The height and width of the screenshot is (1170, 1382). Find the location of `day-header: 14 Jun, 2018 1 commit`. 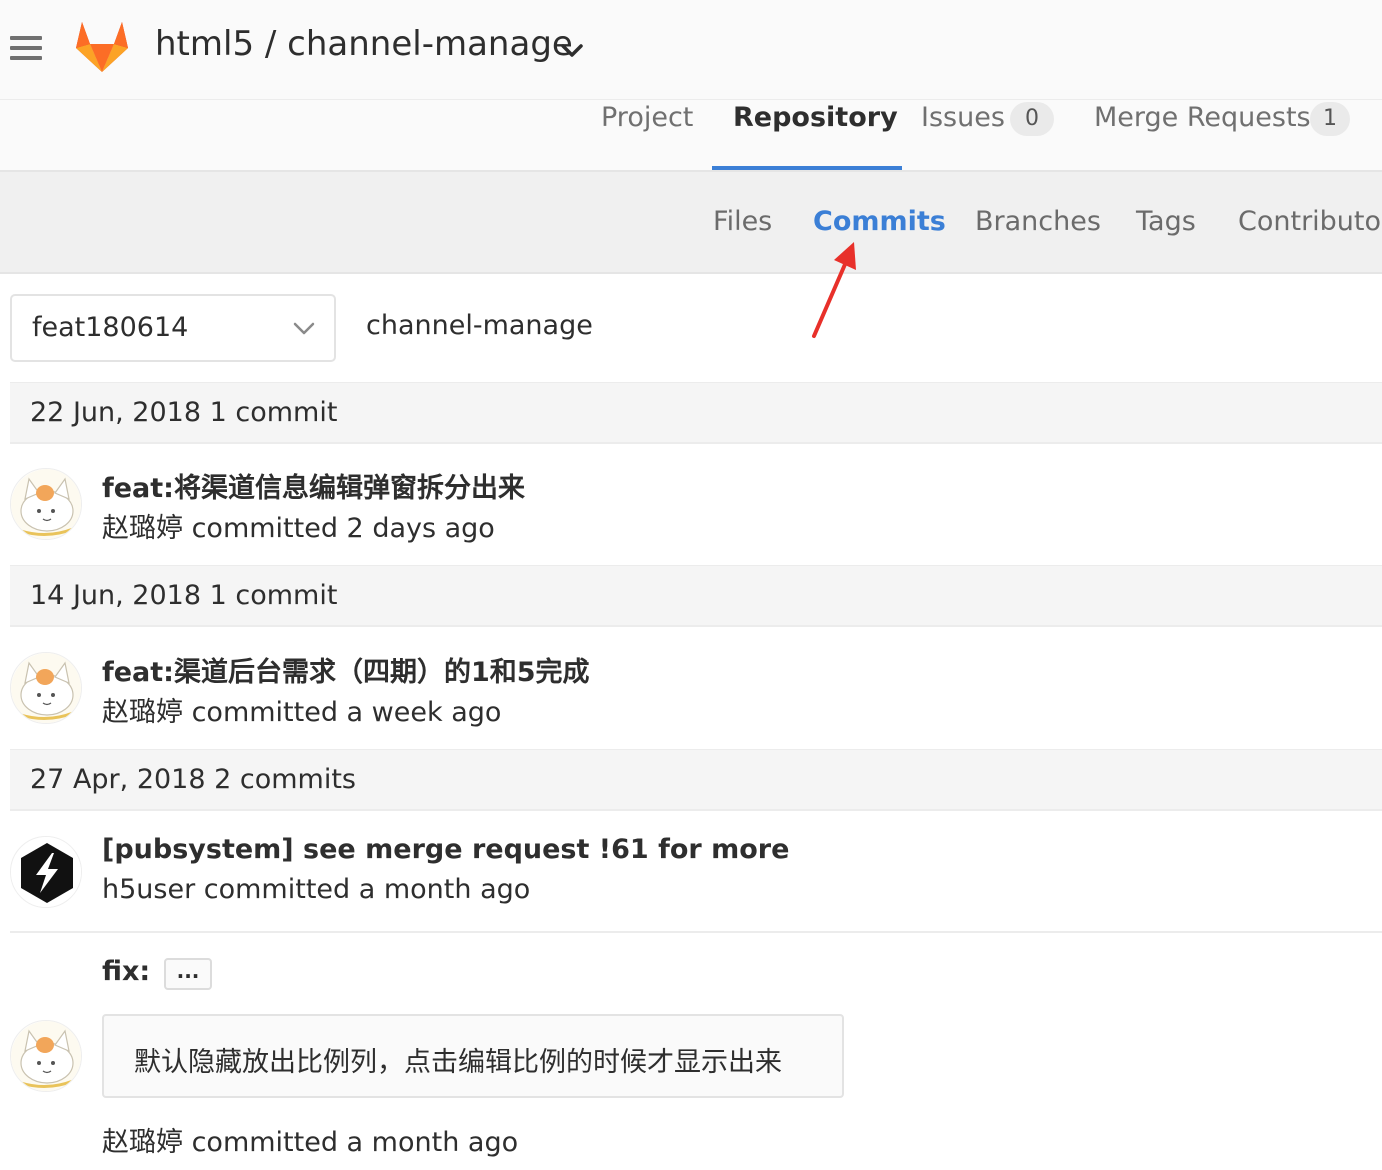

day-header: 14 Jun, 2018 1 commit is located at coordinates (696, 596).